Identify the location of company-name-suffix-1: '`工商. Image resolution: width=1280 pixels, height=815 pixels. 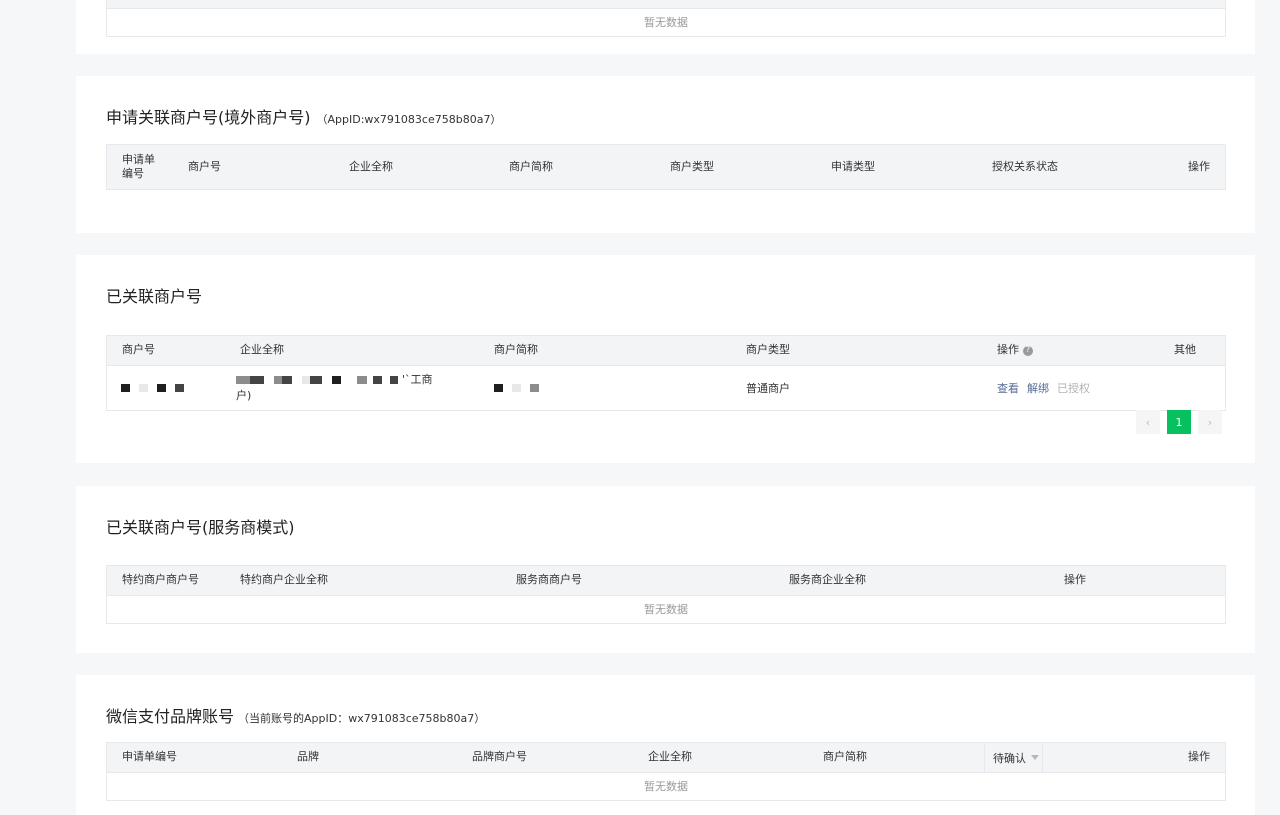
(417, 379).